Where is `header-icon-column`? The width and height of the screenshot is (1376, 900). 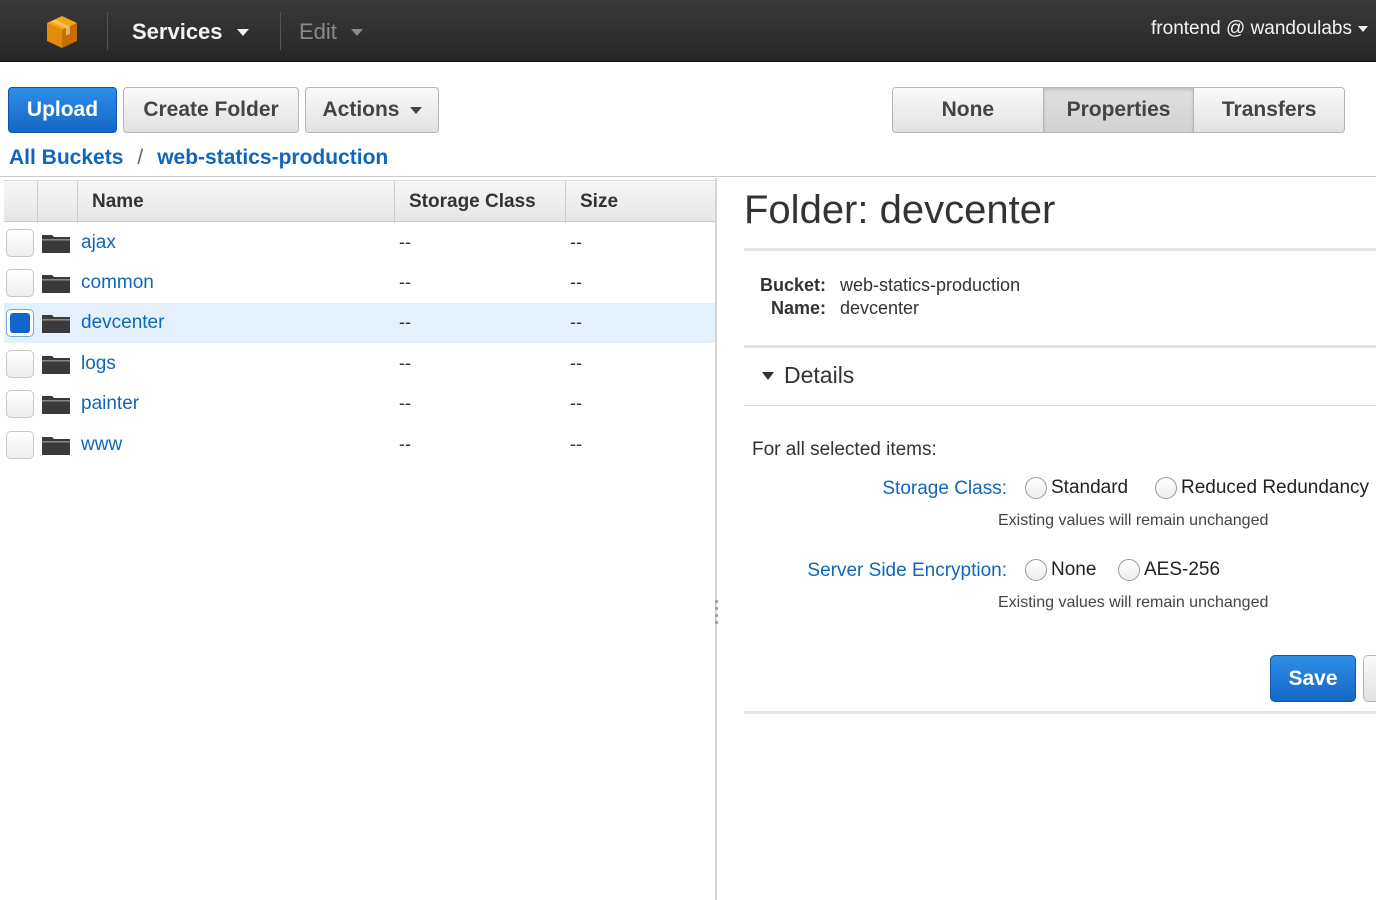
header-icon-column is located at coordinates (58, 202).